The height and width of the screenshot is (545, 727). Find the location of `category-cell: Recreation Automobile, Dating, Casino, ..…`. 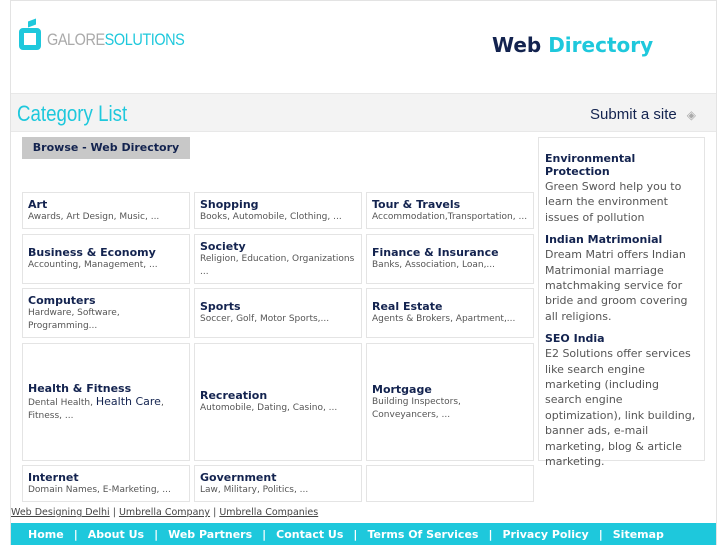

category-cell: Recreation Automobile, Dating, Casino, ..… is located at coordinates (278, 402).